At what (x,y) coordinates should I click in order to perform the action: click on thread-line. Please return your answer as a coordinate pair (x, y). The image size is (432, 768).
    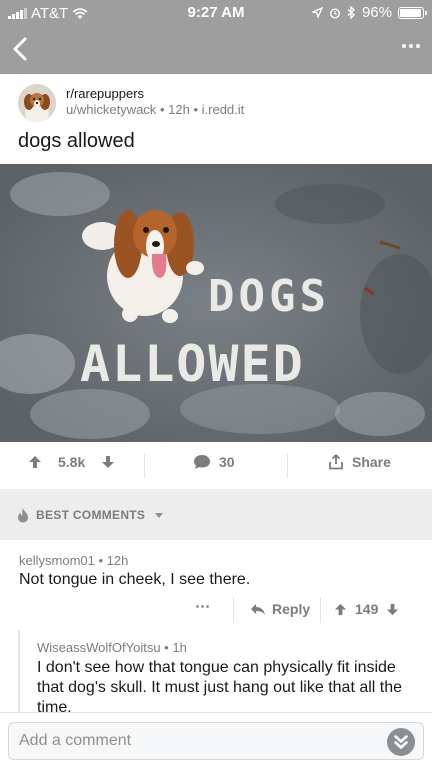
    Looking at the image, I should click on (19, 671).